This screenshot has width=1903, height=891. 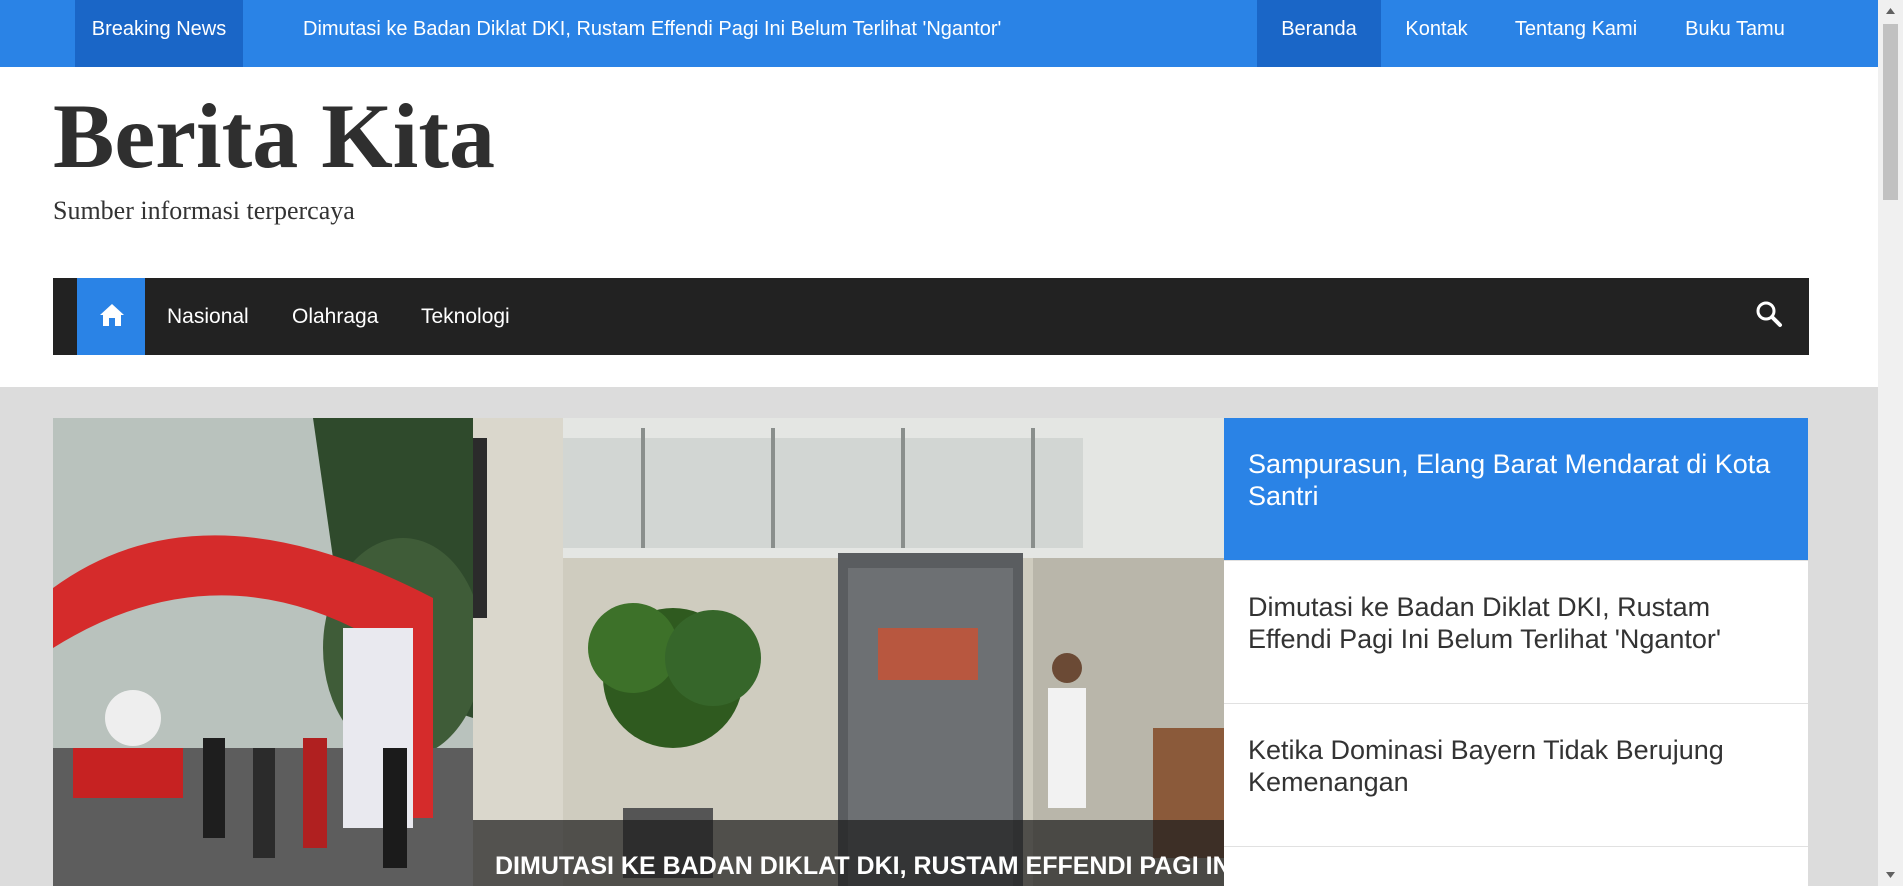 I want to click on scrollbar-thumb, so click(x=1890, y=112).